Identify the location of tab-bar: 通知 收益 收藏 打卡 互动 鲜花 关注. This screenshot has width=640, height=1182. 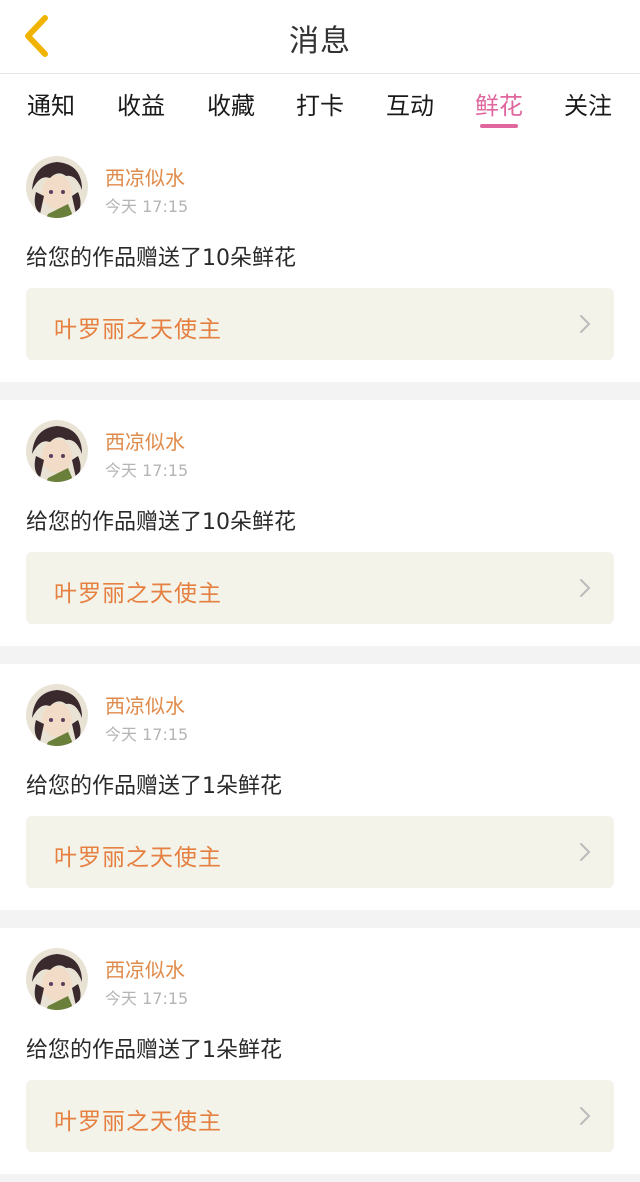
(320, 105).